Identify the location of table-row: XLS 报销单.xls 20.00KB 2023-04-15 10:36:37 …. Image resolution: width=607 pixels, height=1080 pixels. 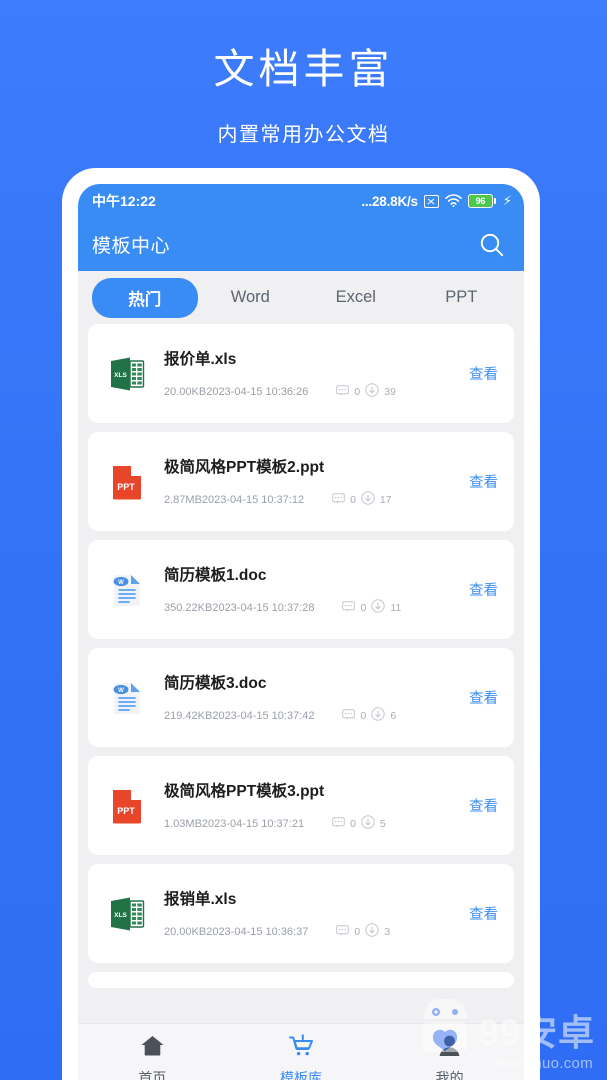
(301, 913).